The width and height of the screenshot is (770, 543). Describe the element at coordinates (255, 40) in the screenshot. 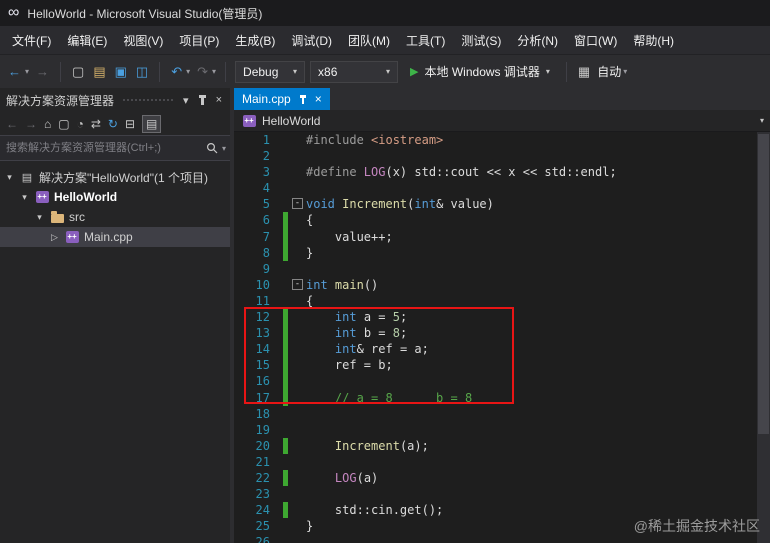

I see `menu-item: 生成(B)` at that location.